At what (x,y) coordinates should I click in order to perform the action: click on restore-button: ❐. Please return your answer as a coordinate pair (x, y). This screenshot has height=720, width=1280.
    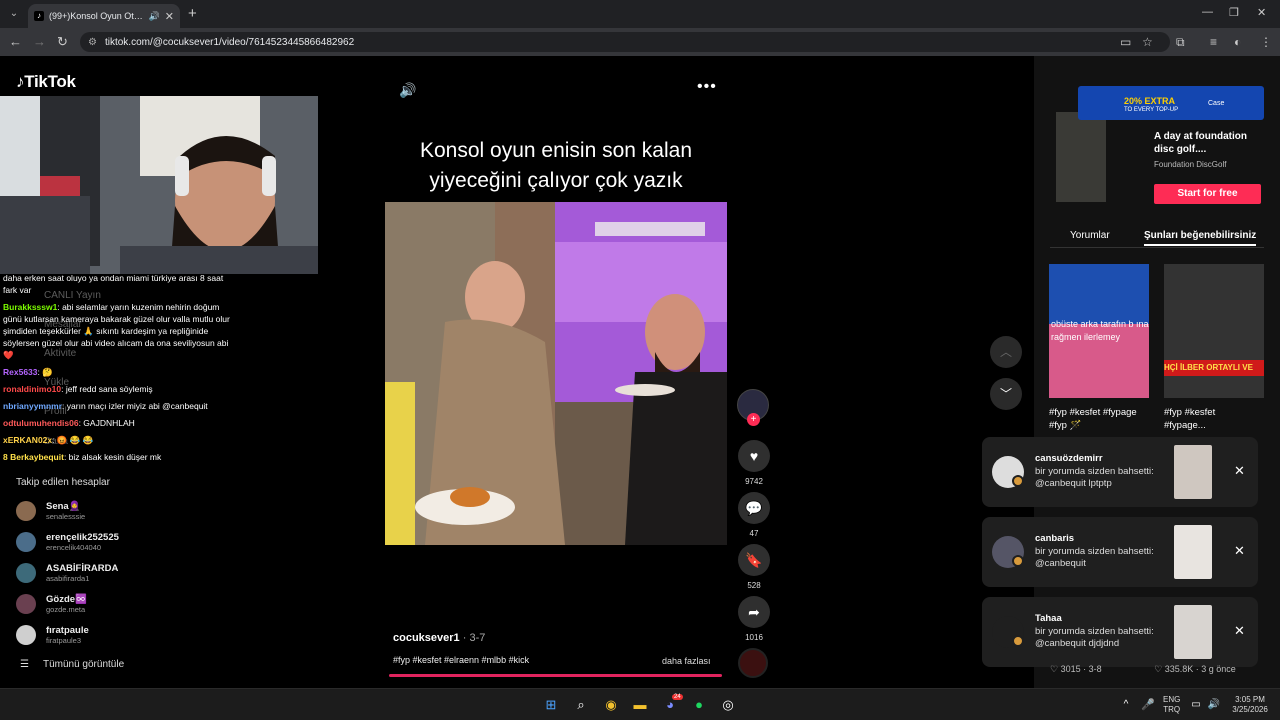
    Looking at the image, I should click on (1234, 12).